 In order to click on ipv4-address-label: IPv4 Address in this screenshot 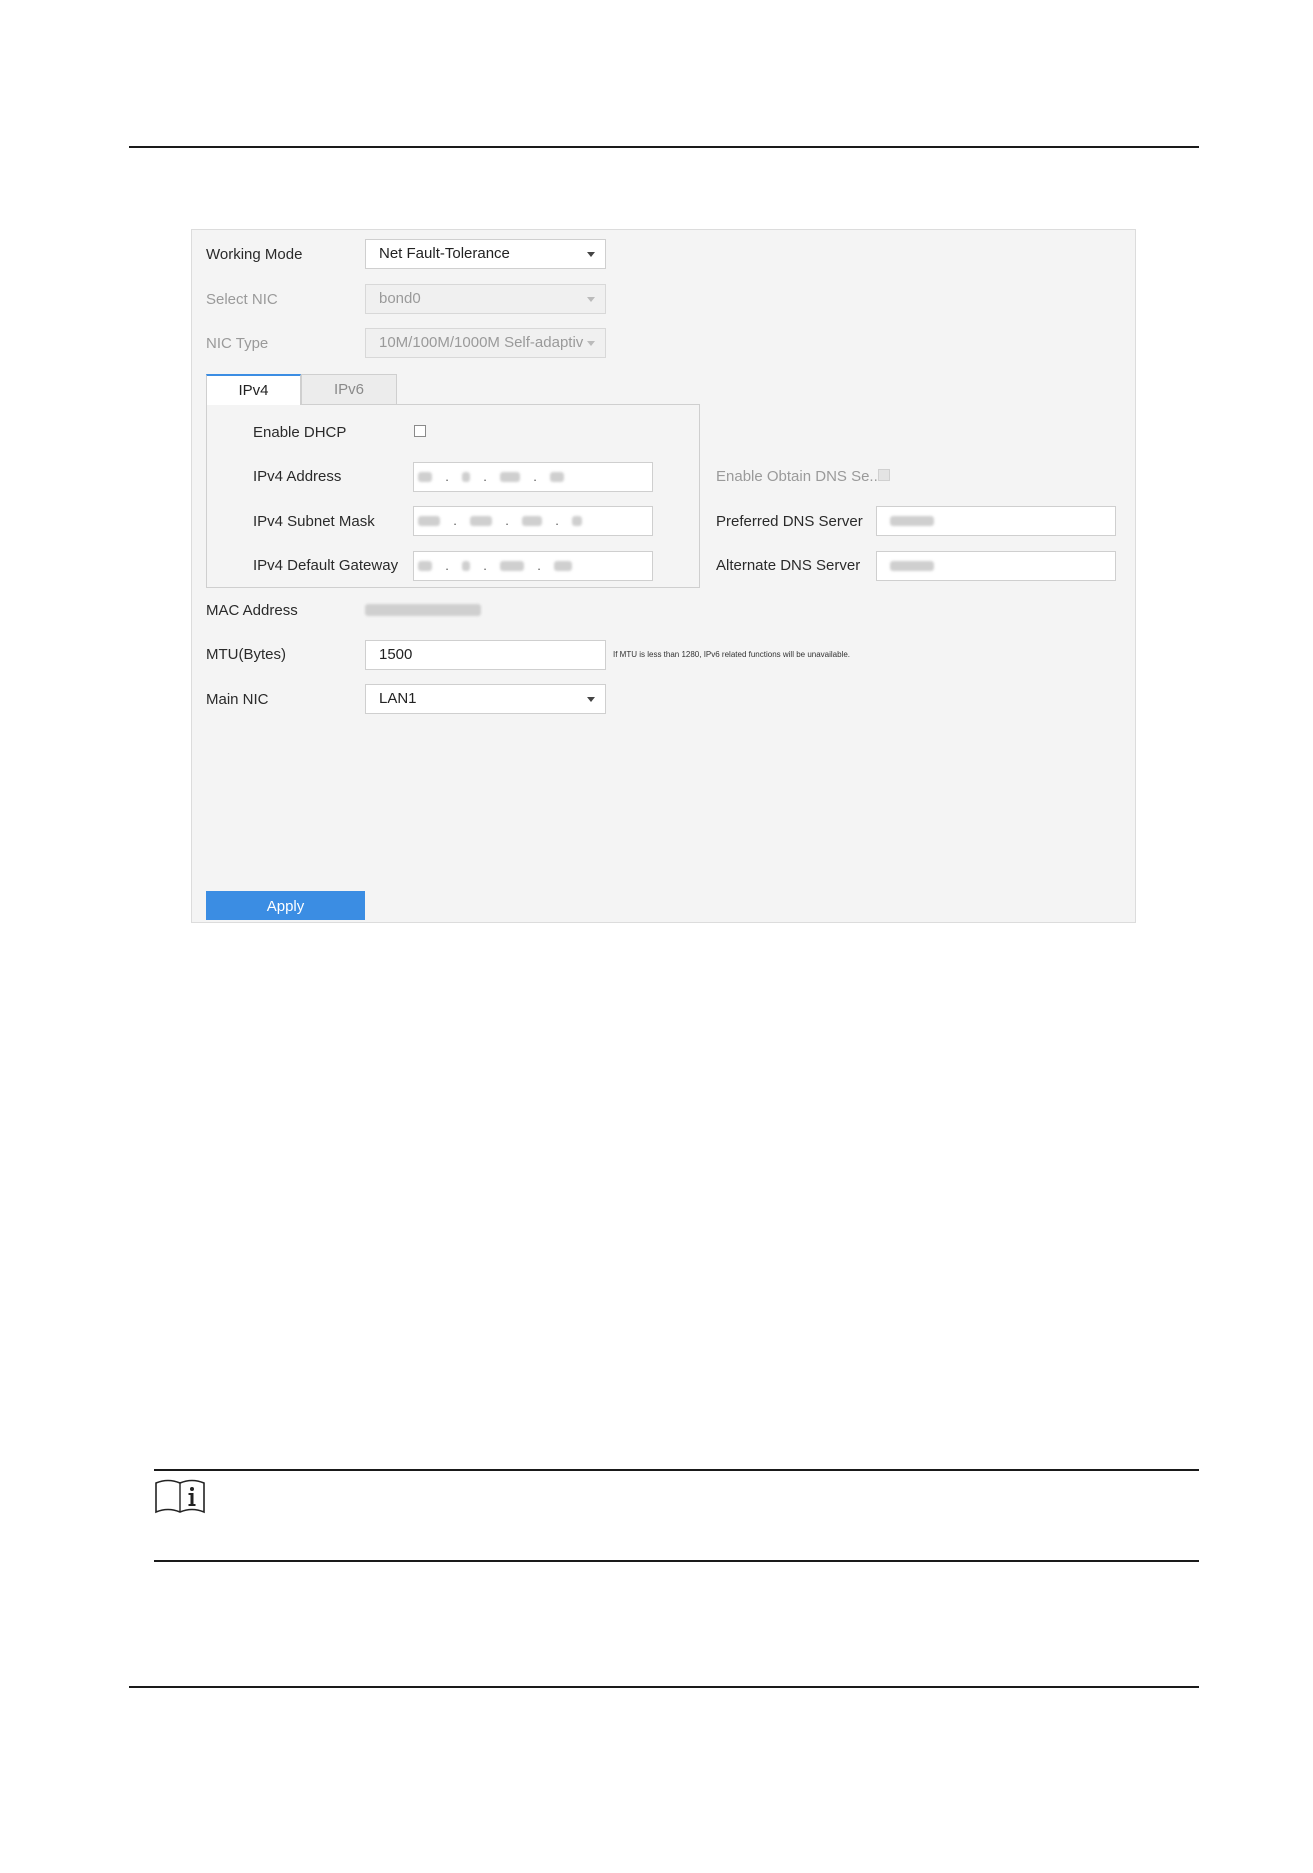, I will do `click(297, 476)`.